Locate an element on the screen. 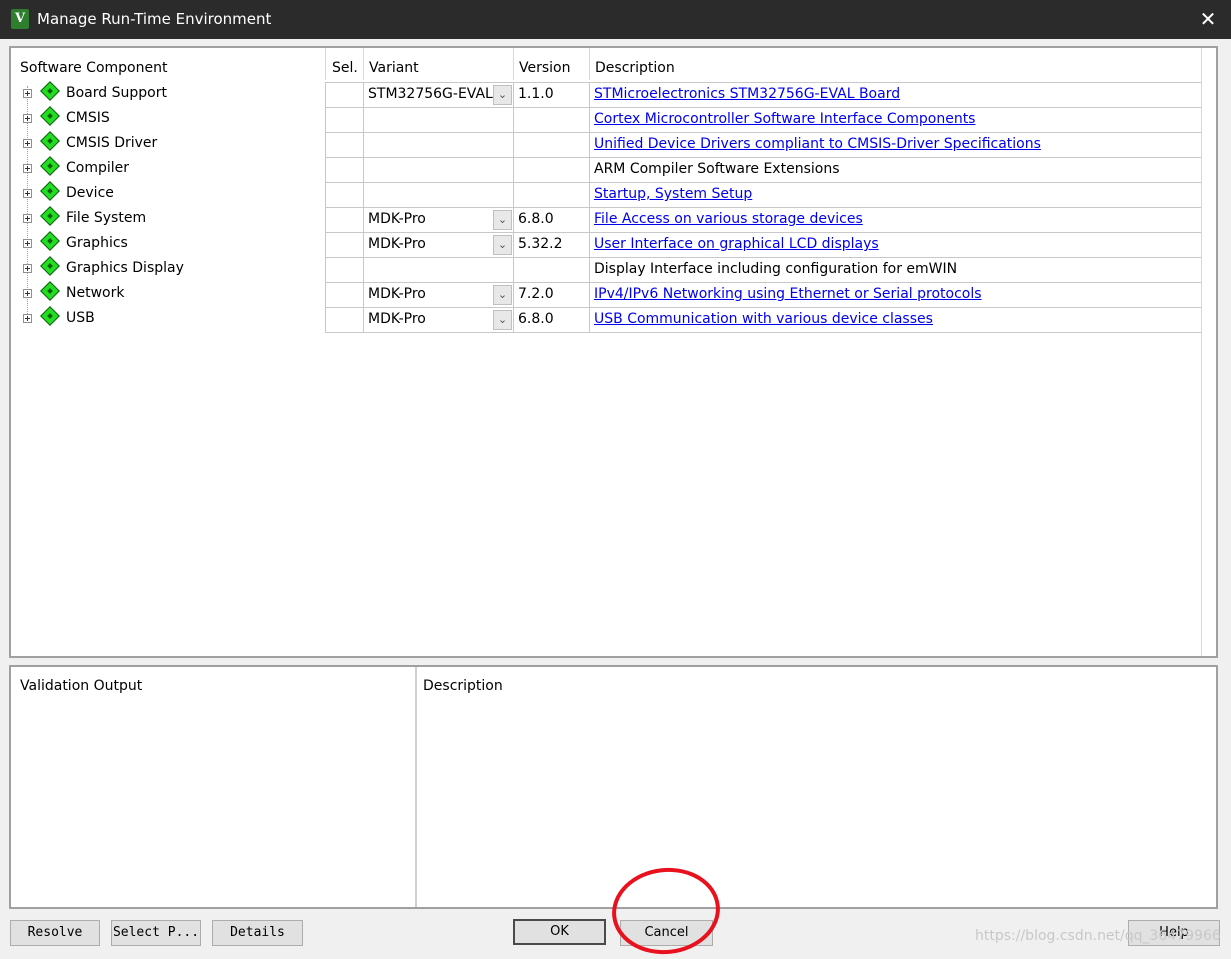 The height and width of the screenshot is (959, 1231). table-row: Startup, System Setup is located at coordinates (769, 195).